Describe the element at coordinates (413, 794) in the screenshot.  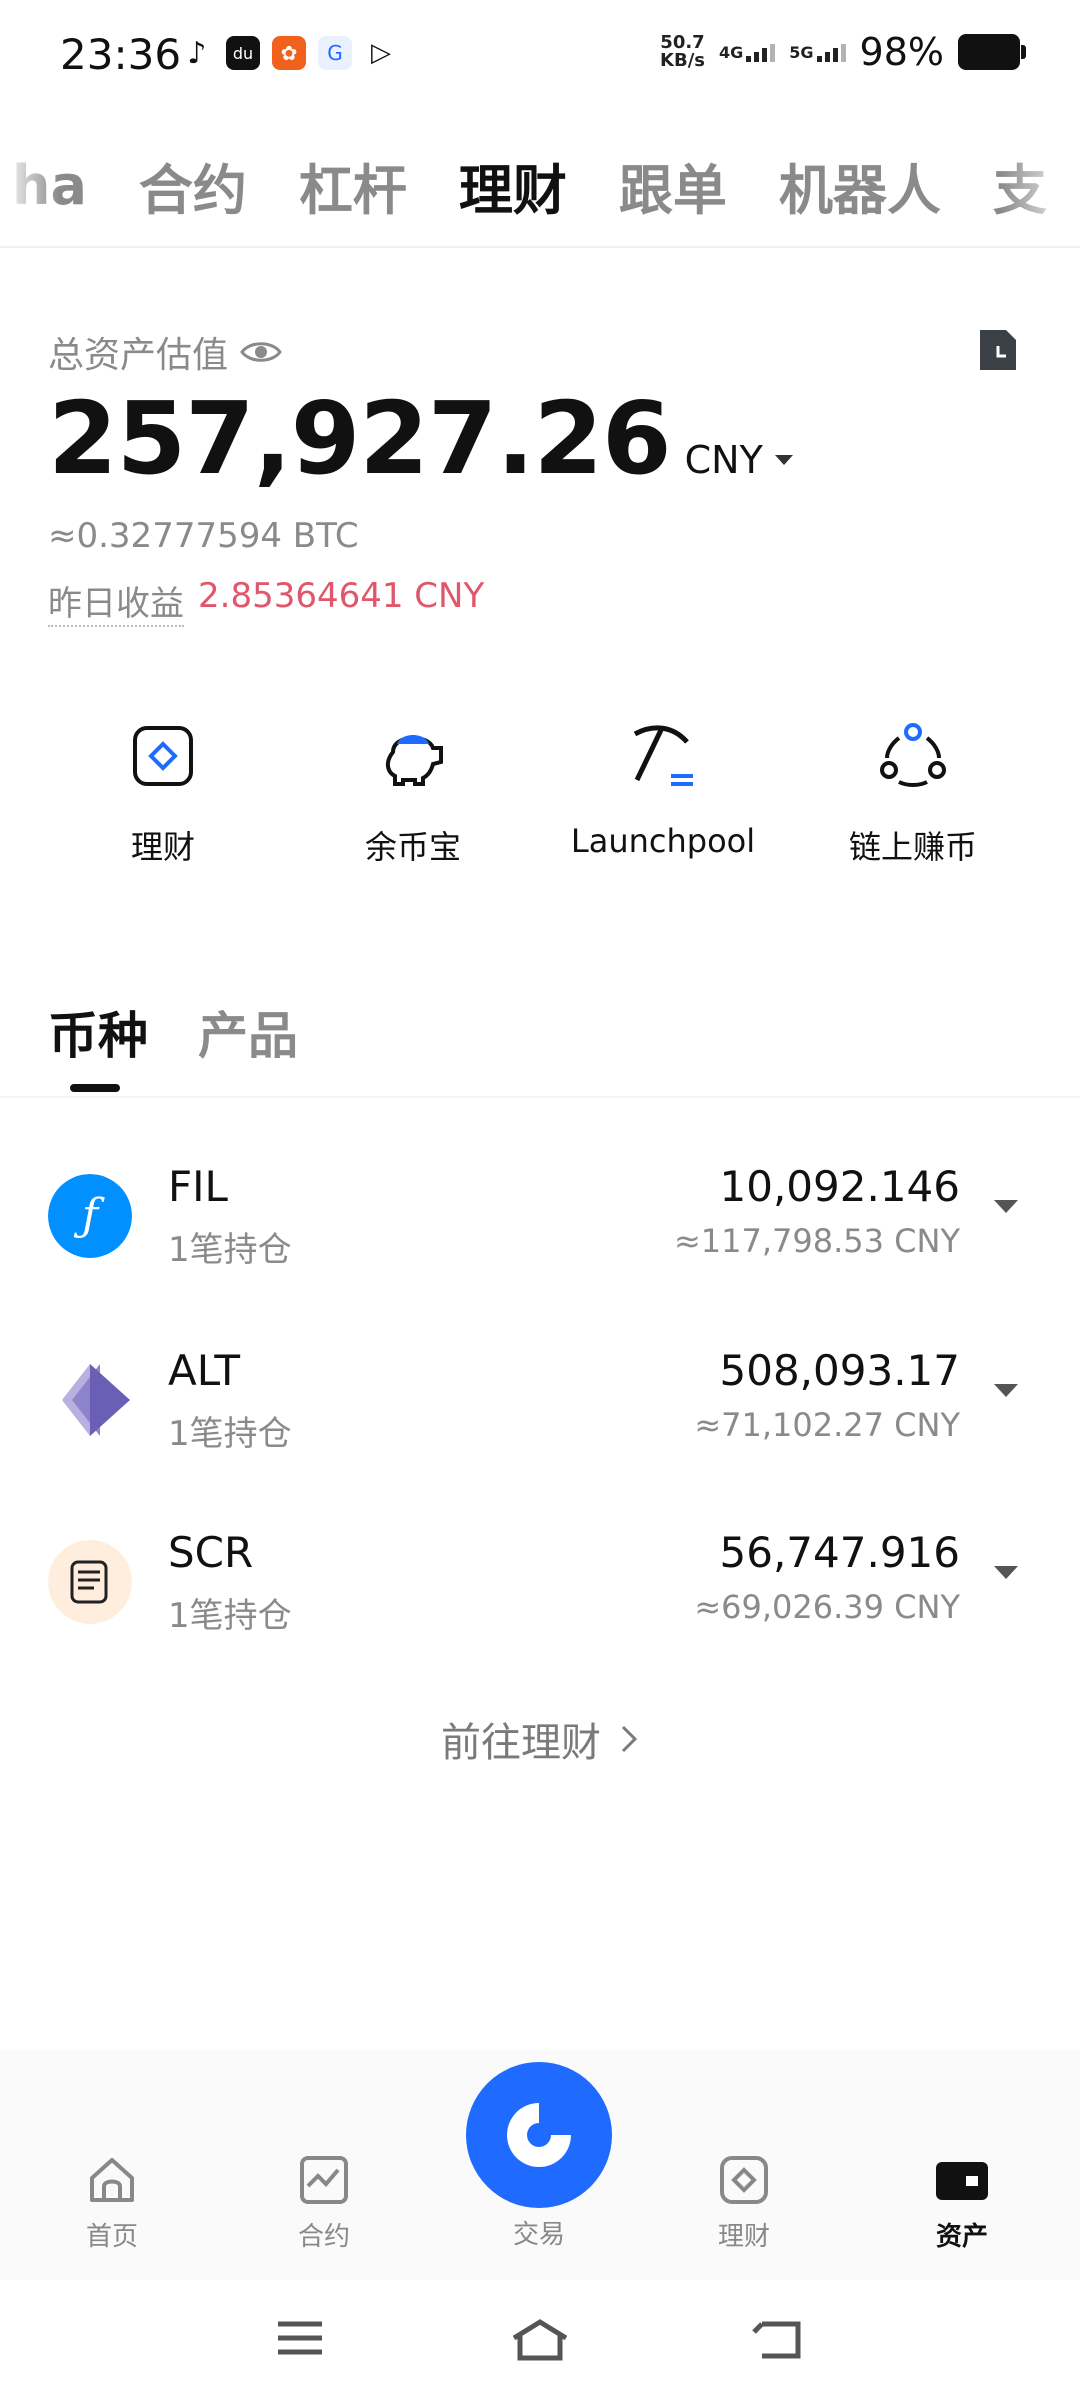
I see `action-simple-earn: 余币宝` at that location.